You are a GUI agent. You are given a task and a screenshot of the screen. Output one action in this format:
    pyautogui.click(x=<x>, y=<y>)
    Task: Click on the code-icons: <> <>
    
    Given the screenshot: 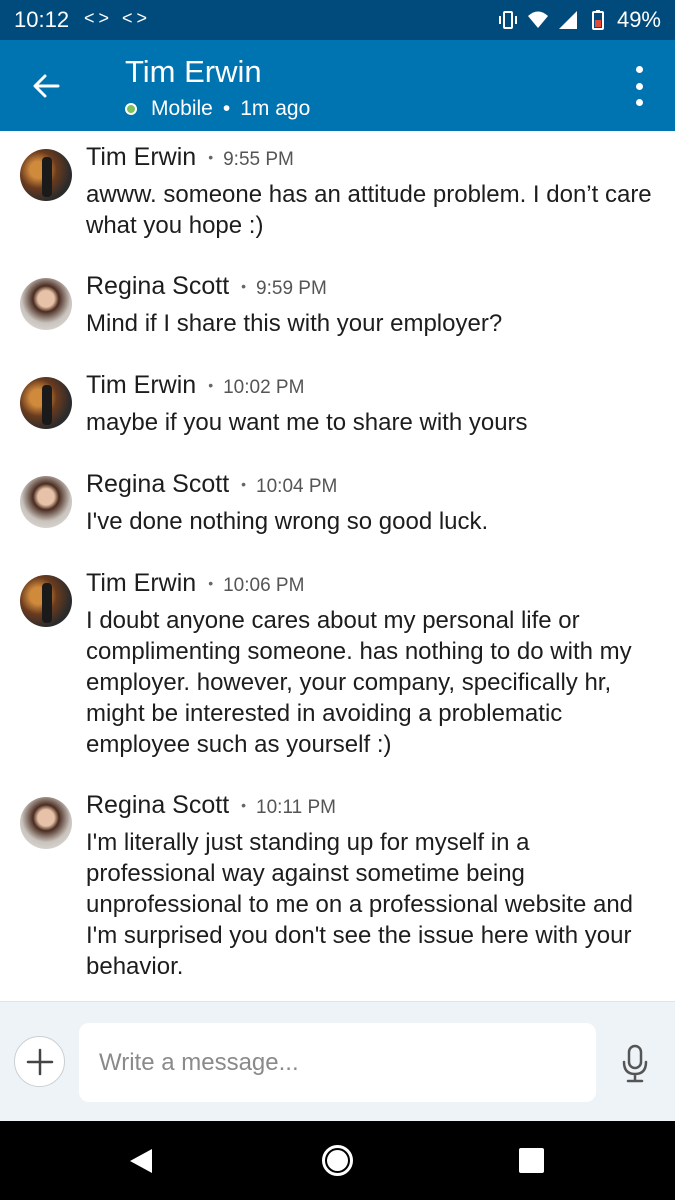 What is the action you would take?
    pyautogui.click(x=118, y=18)
    